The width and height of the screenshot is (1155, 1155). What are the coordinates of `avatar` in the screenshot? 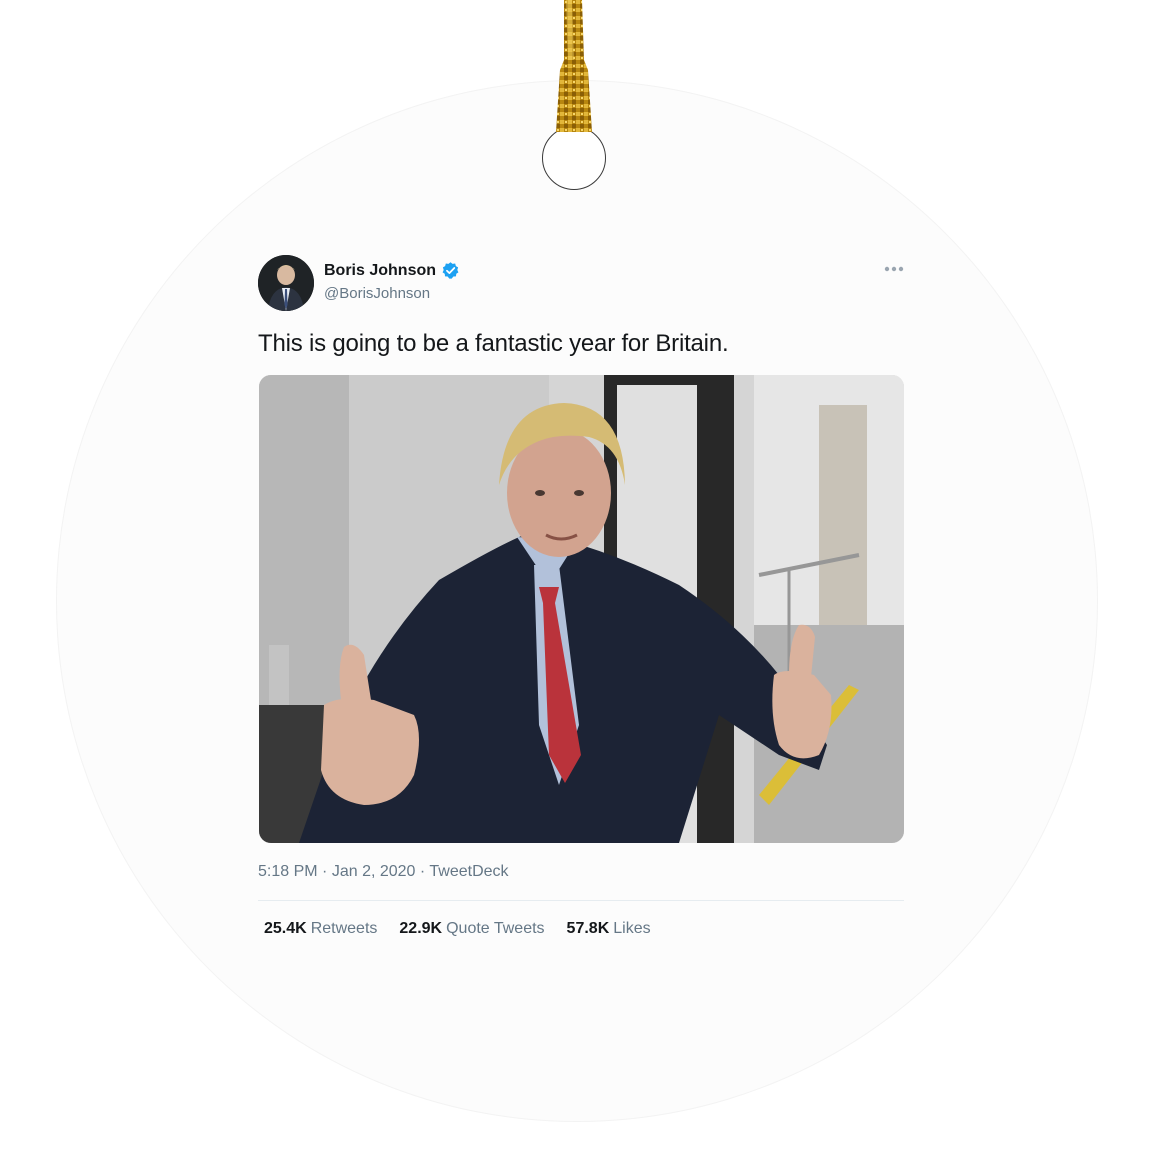 It's located at (286, 283).